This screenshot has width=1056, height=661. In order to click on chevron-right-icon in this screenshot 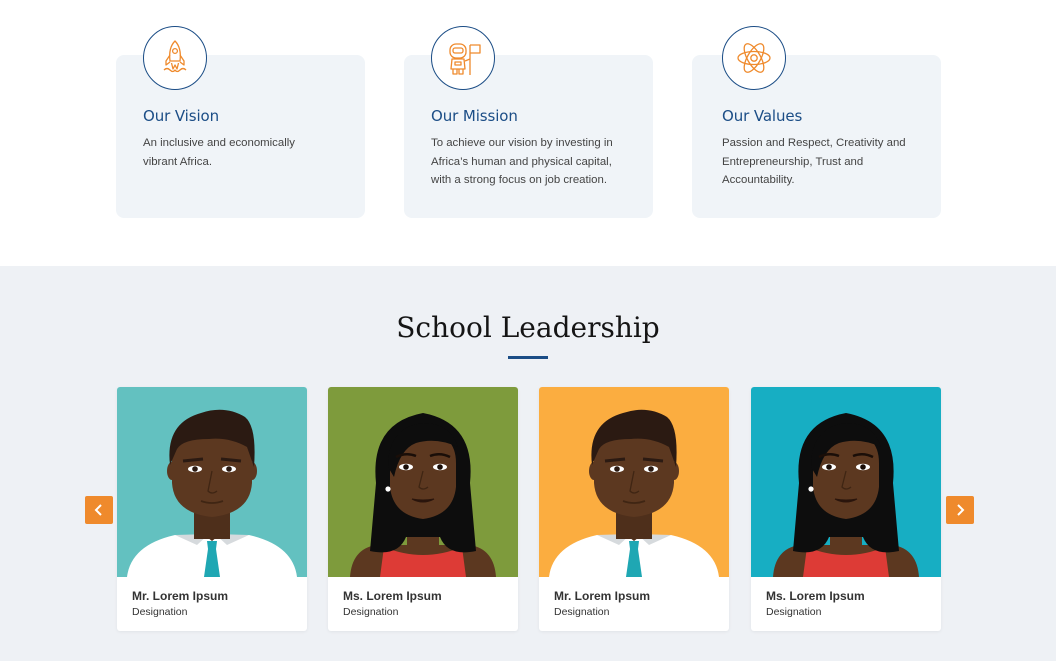, I will do `click(961, 510)`.